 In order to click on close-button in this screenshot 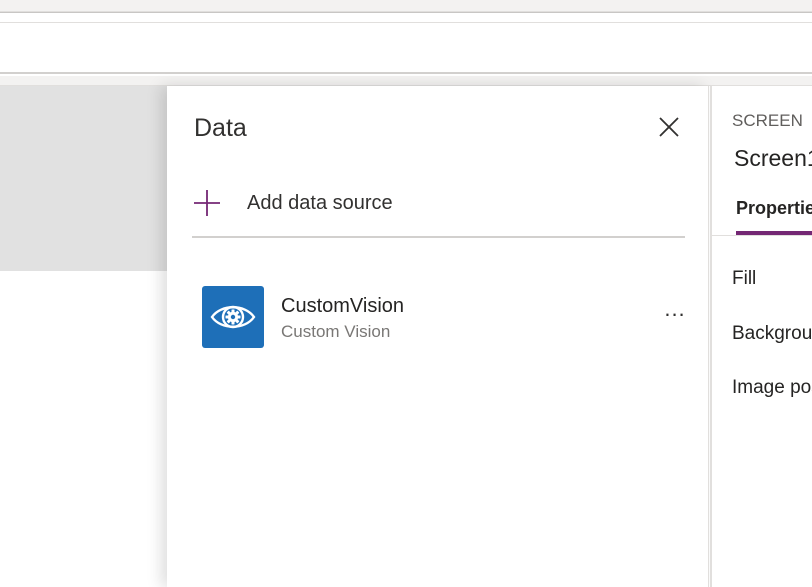, I will do `click(669, 127)`.